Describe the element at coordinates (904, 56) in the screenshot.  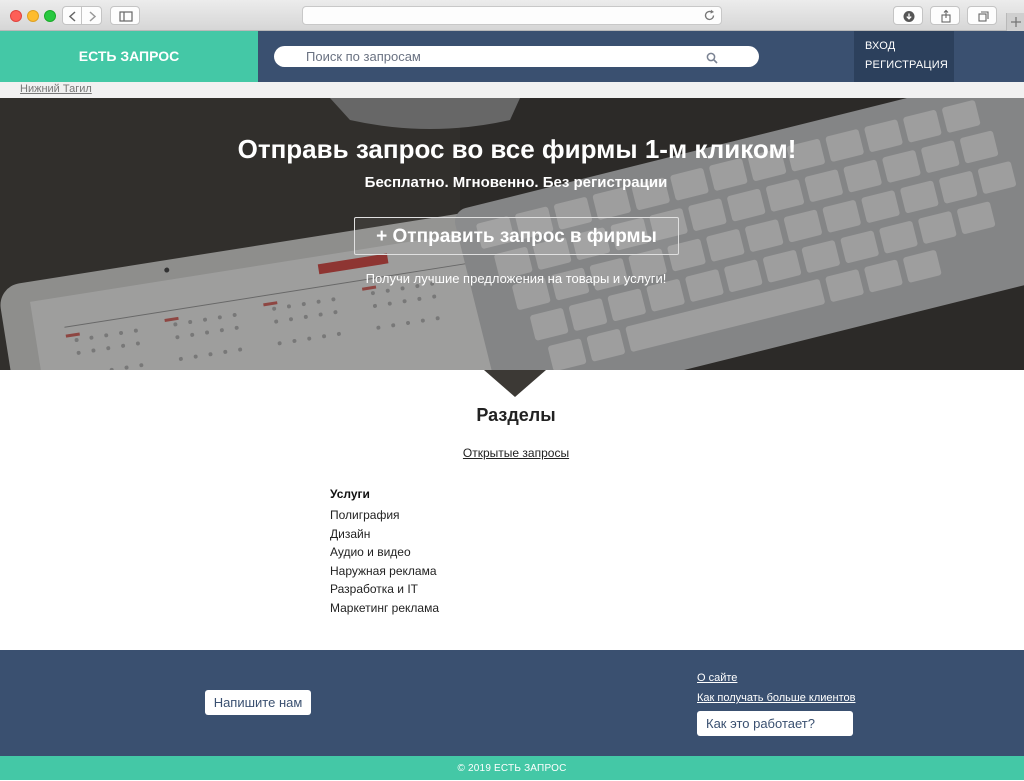
I see `auth-panel: ВХОД РЕГИСТРАЦИЯ` at that location.